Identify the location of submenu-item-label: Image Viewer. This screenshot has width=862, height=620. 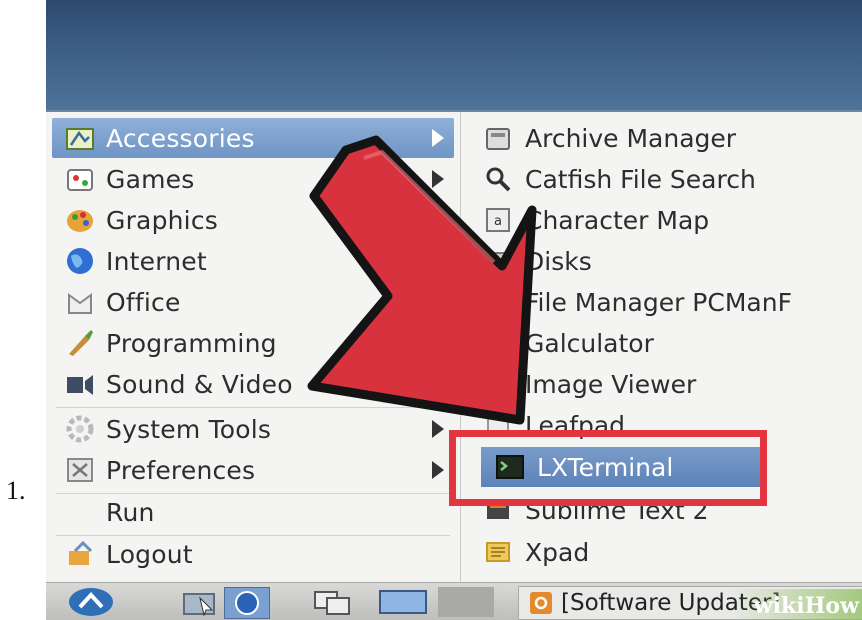
(611, 384).